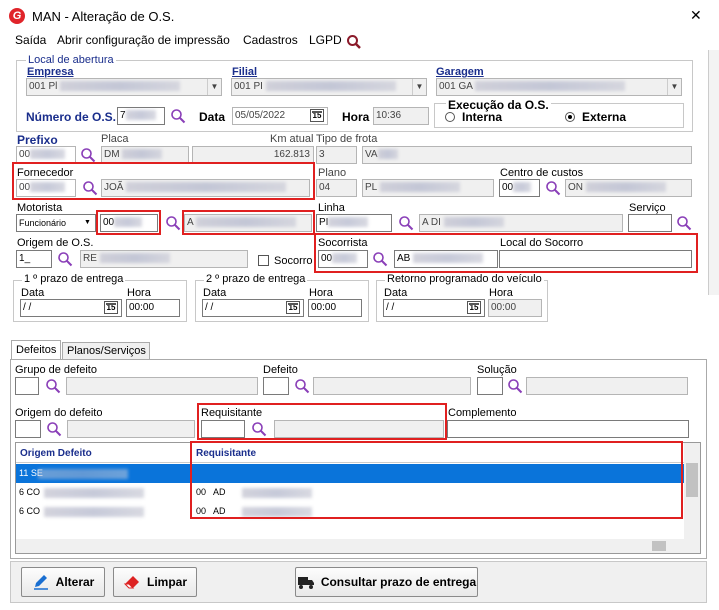  Describe the element at coordinates (343, 243) in the screenshot. I see `socorrista-label: Socorrista` at that location.